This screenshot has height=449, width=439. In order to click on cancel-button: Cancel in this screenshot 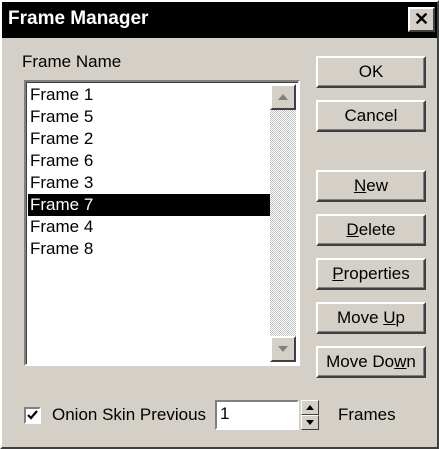, I will do `click(371, 116)`.